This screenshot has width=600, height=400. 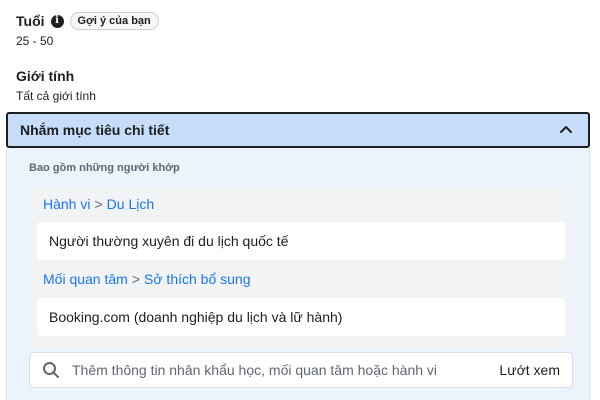 What do you see at coordinates (104, 168) in the screenshot?
I see `include-label: Bao gồm những người khớp` at bounding box center [104, 168].